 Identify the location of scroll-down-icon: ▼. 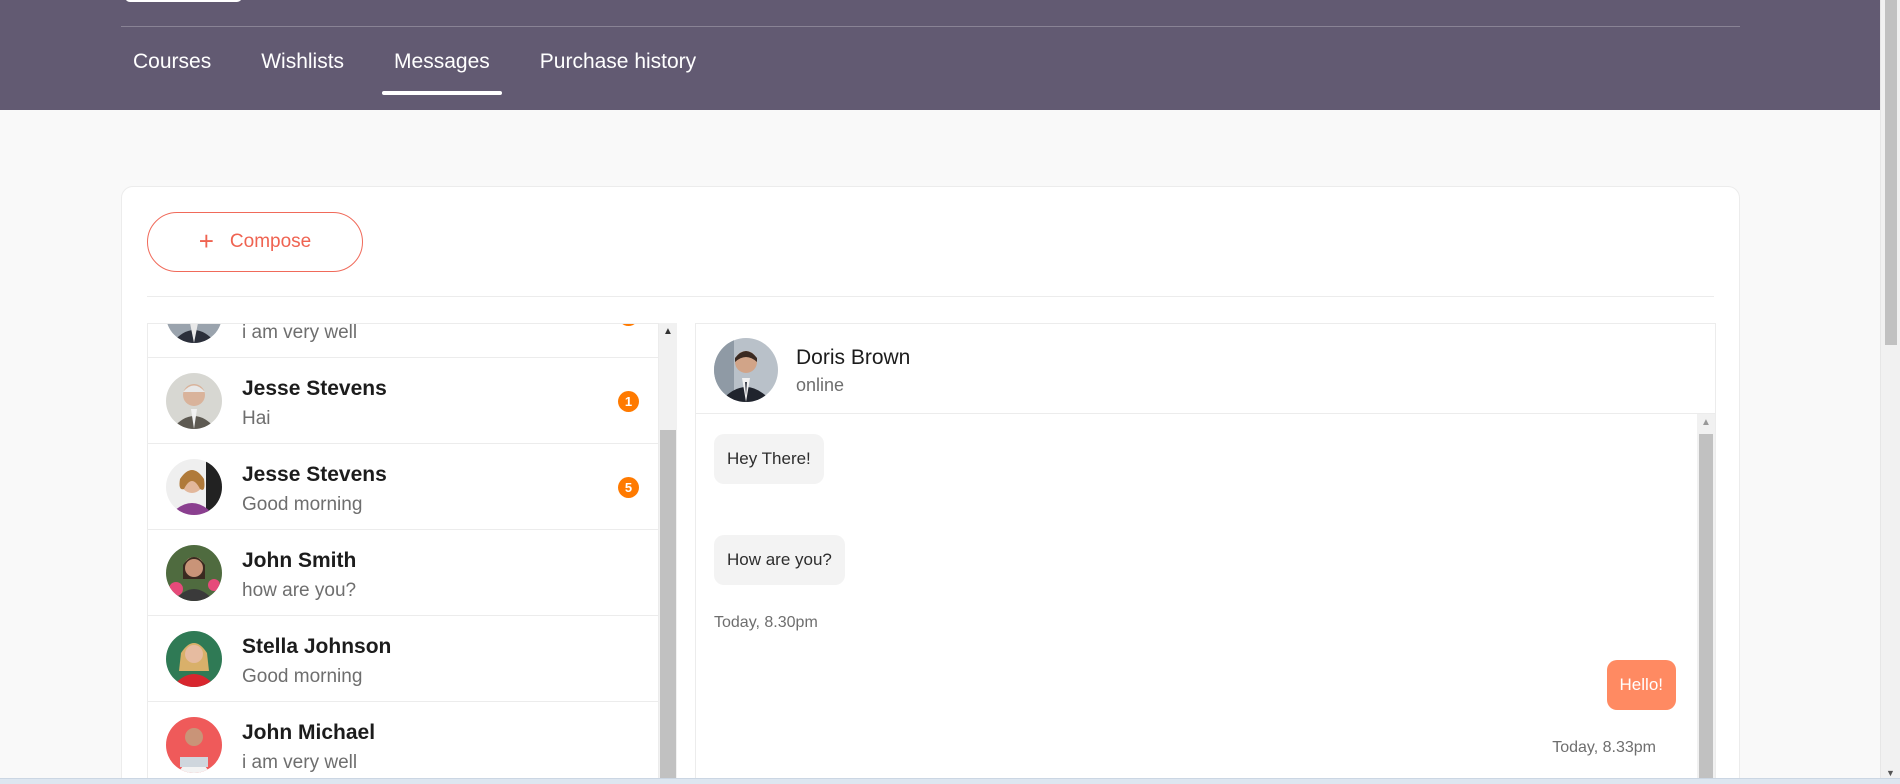
(1890, 773).